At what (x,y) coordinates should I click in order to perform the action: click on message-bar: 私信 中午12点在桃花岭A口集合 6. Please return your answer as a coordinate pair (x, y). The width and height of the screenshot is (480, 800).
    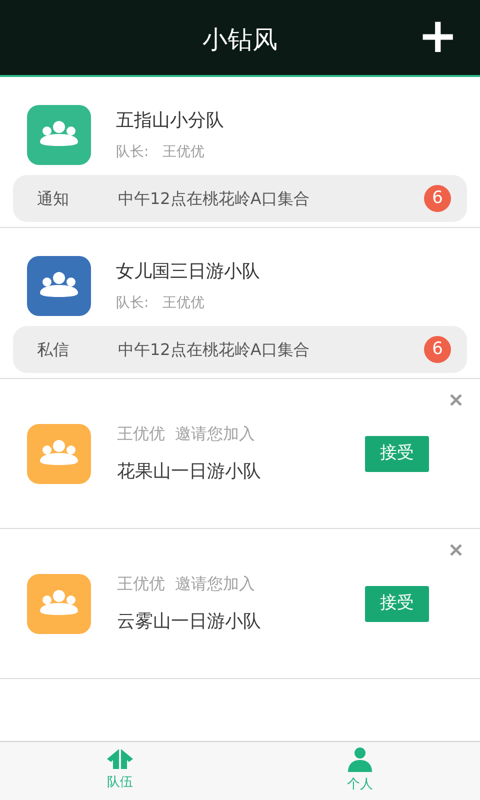
    Looking at the image, I should click on (240, 349).